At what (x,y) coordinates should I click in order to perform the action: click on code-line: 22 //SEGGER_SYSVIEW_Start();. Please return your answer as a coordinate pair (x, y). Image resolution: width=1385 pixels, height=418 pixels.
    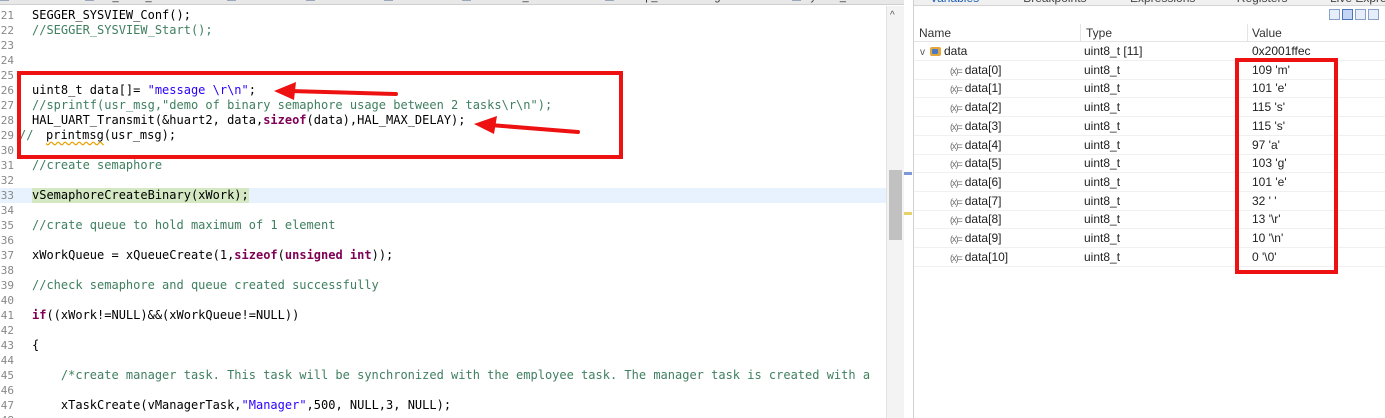
    Looking at the image, I should click on (443, 30).